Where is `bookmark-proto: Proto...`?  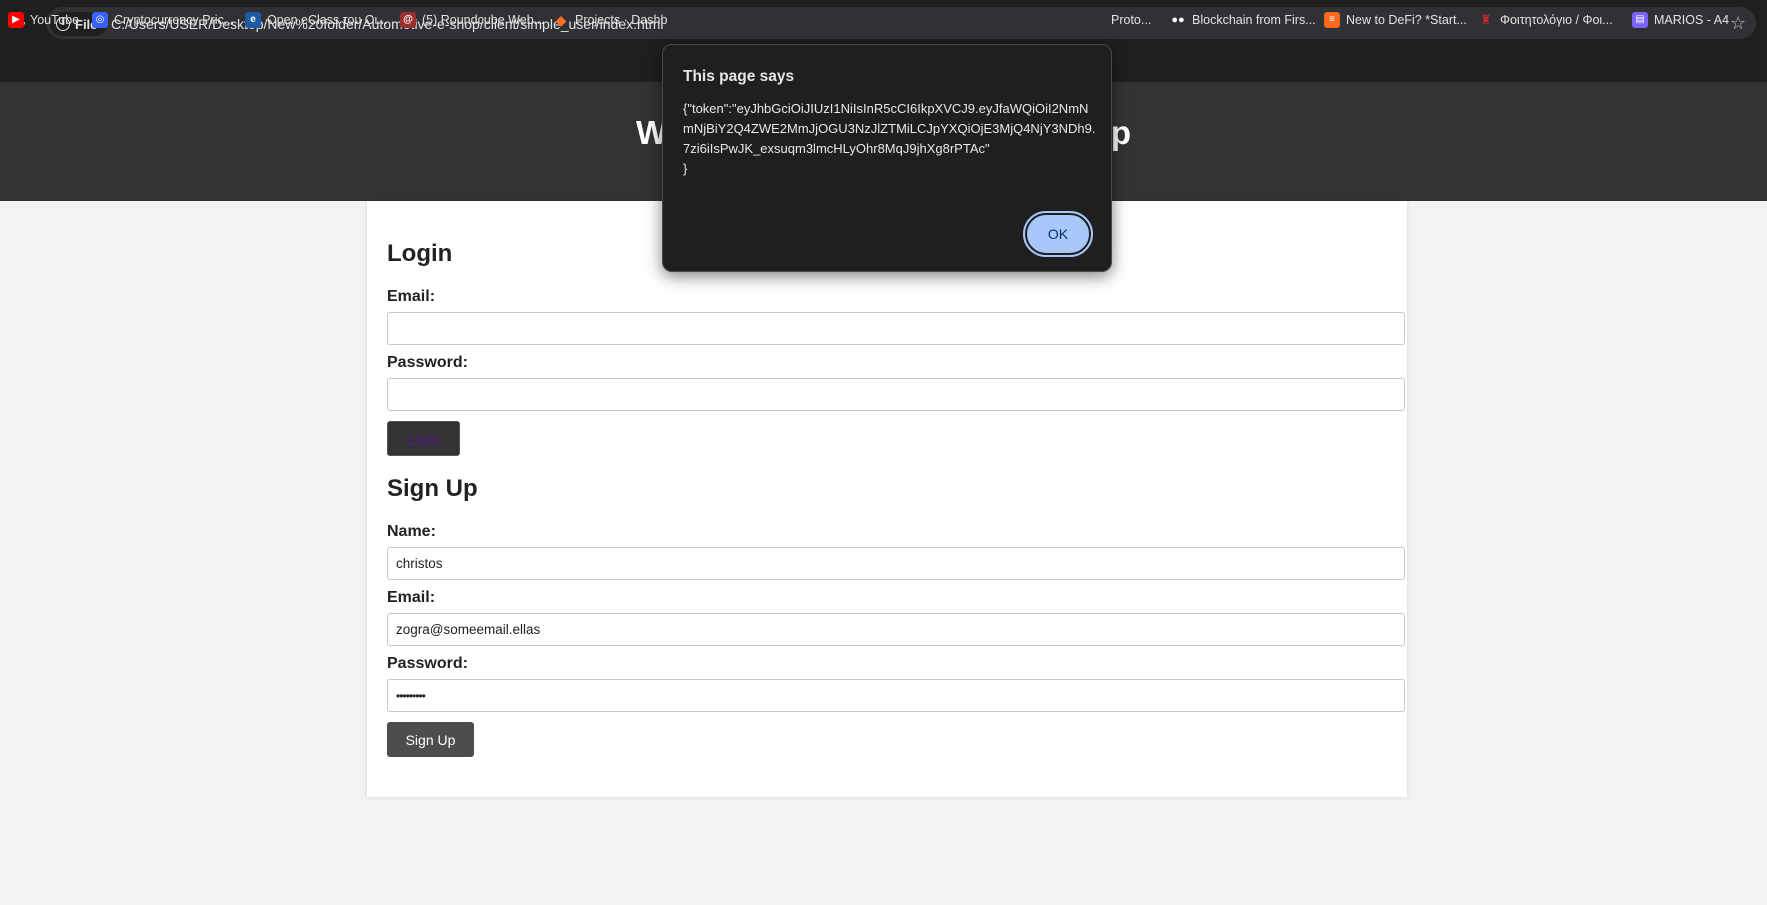
bookmark-proto: Proto... is located at coordinates (1131, 20).